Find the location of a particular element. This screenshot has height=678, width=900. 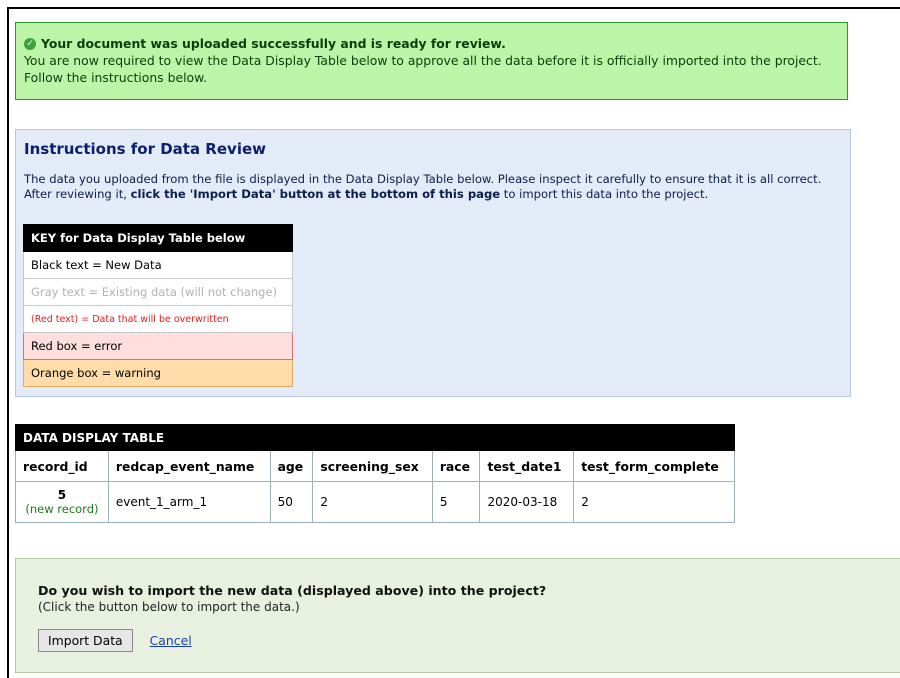

import-data-button: Import Data is located at coordinates (85, 640).